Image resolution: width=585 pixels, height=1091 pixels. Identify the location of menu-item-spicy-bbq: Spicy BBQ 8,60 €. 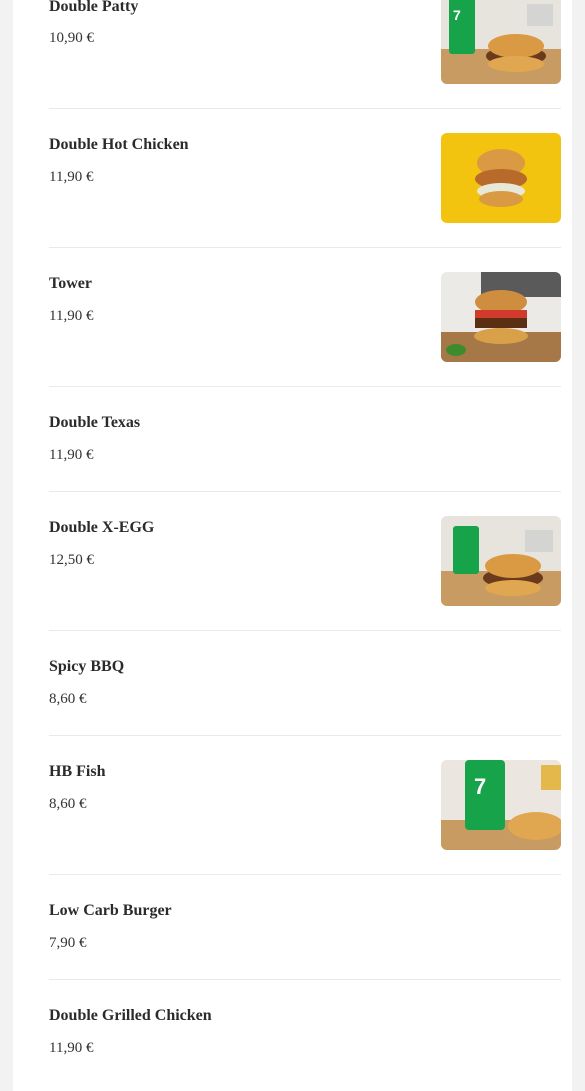
(305, 695).